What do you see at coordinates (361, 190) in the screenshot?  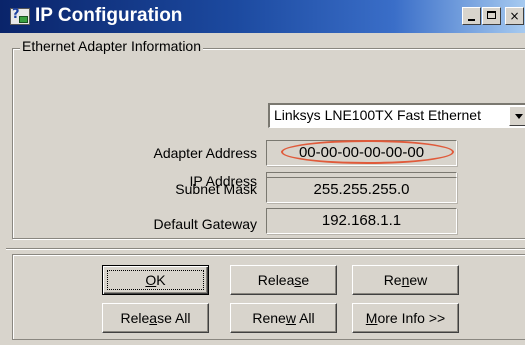 I see `subnet-mask-value: 255.255.255.0` at bounding box center [361, 190].